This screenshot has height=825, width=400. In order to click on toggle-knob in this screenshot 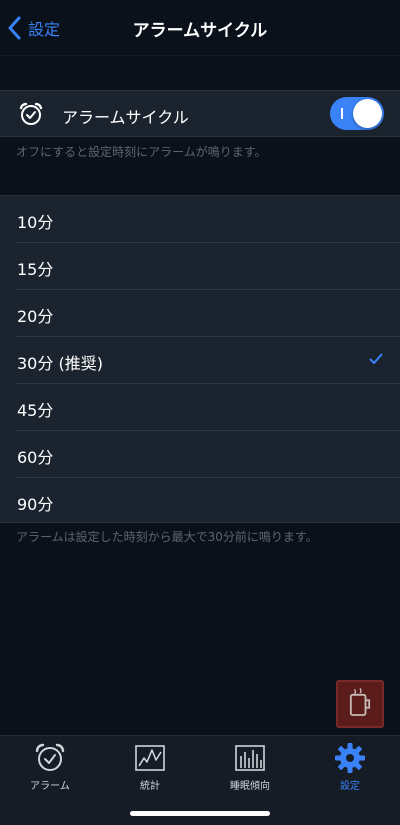, I will do `click(367, 113)`.